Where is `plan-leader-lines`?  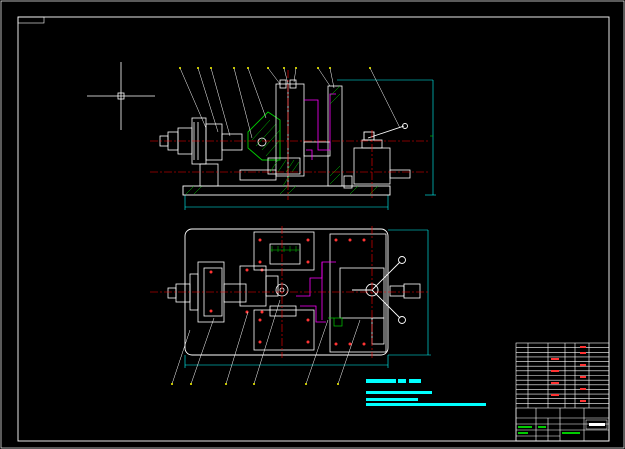
plan-leader-lines is located at coordinates (266, 342).